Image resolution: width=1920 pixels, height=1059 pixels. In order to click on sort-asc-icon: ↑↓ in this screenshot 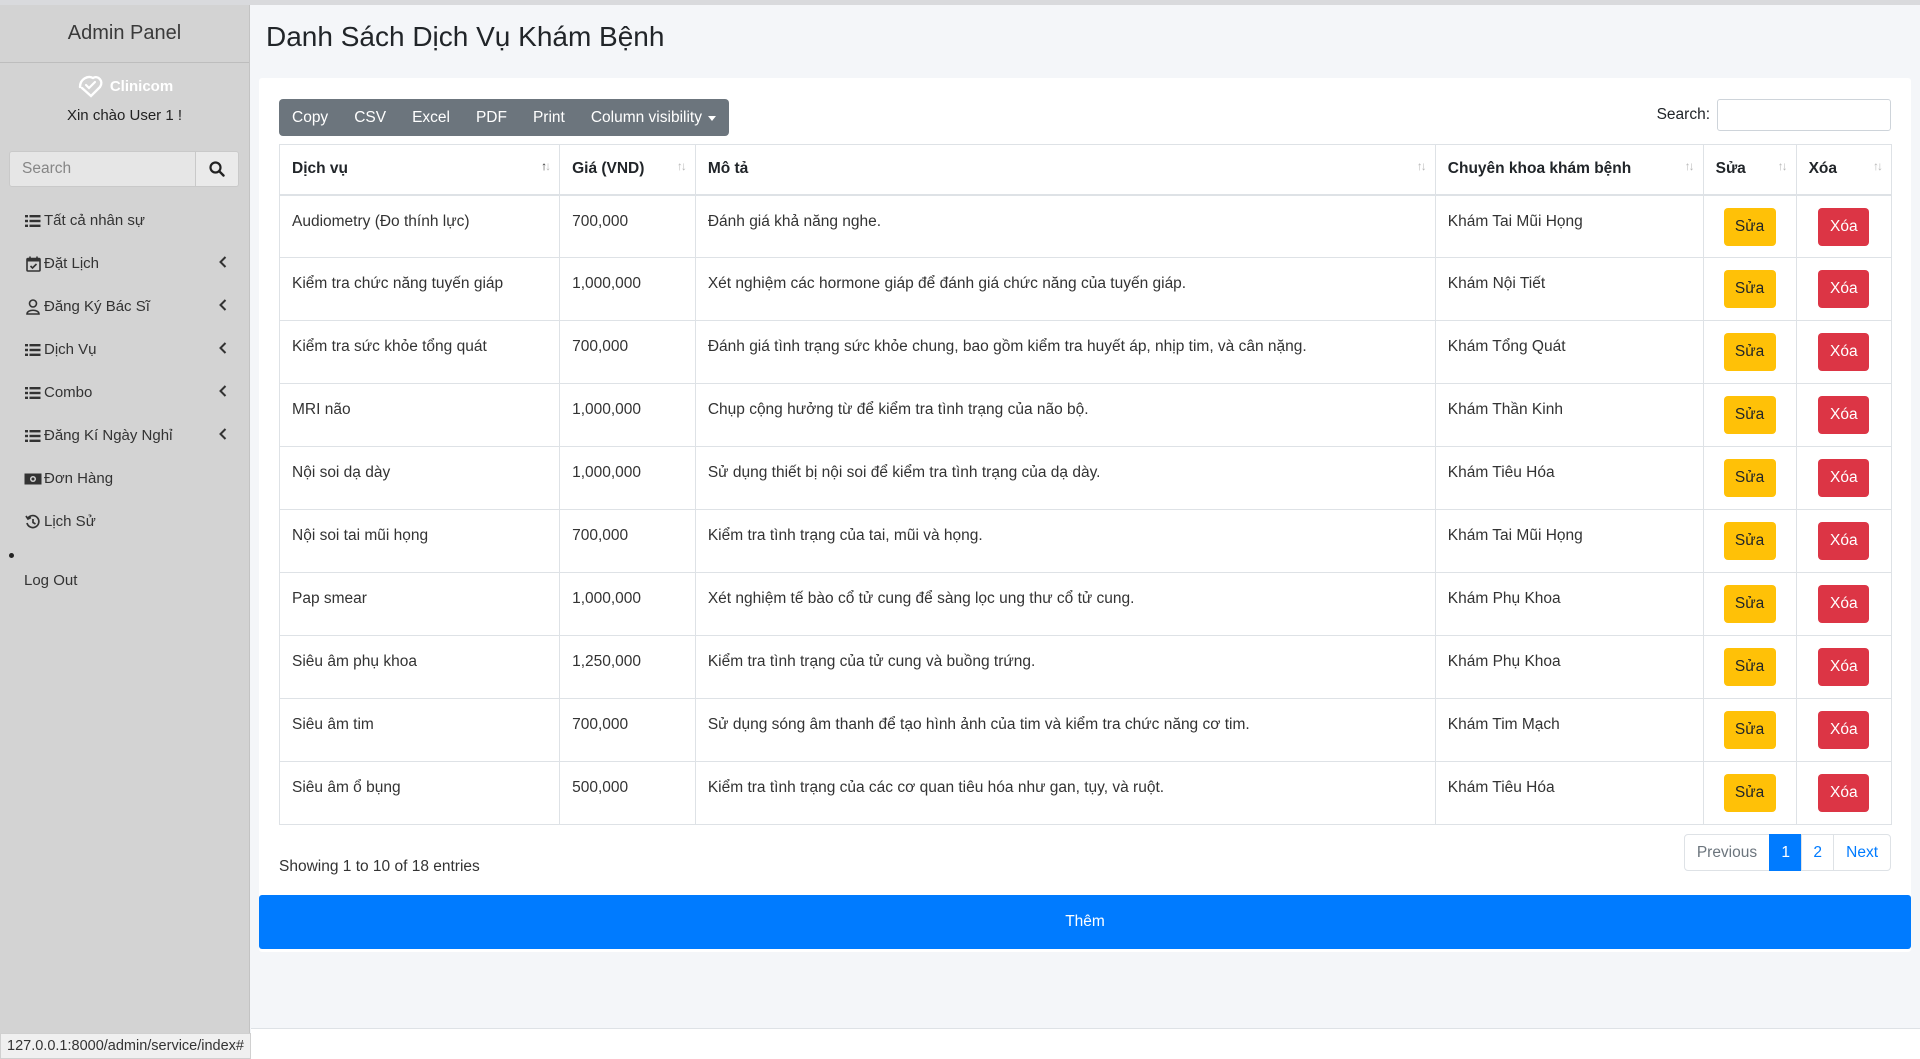, I will do `click(546, 166)`.